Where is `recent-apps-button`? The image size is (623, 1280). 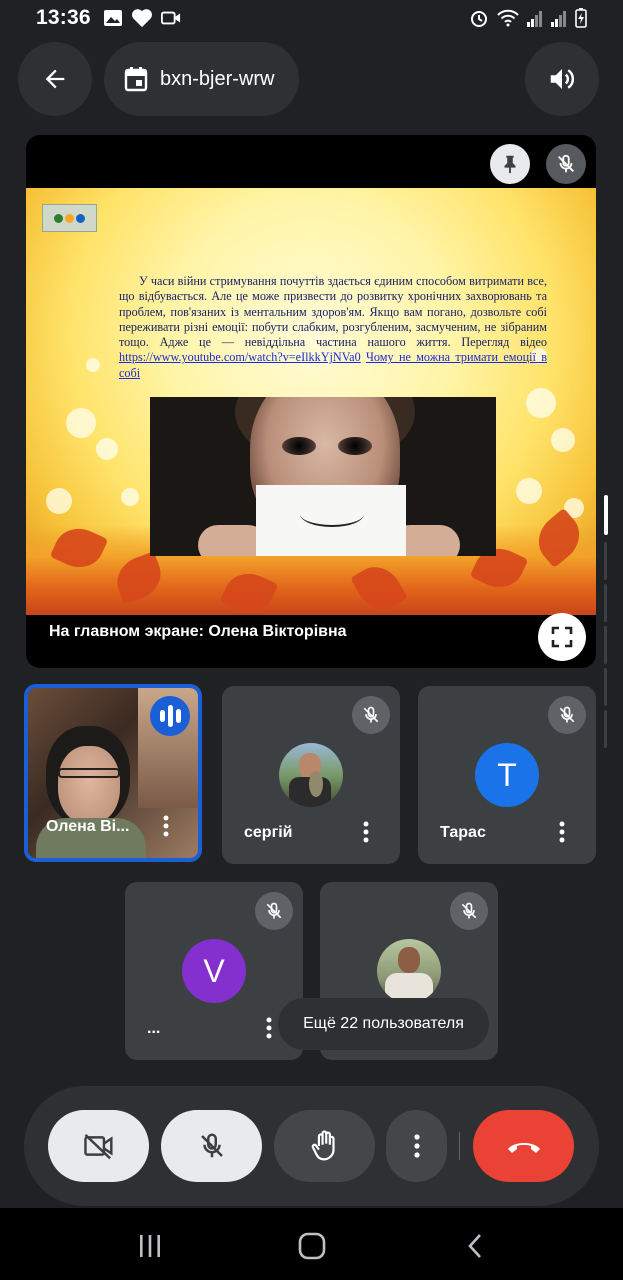 recent-apps-button is located at coordinates (150, 1246).